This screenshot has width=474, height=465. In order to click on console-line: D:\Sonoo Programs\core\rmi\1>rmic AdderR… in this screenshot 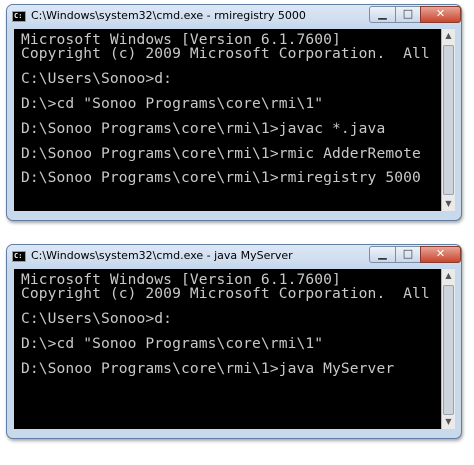, I will do `click(221, 153)`.